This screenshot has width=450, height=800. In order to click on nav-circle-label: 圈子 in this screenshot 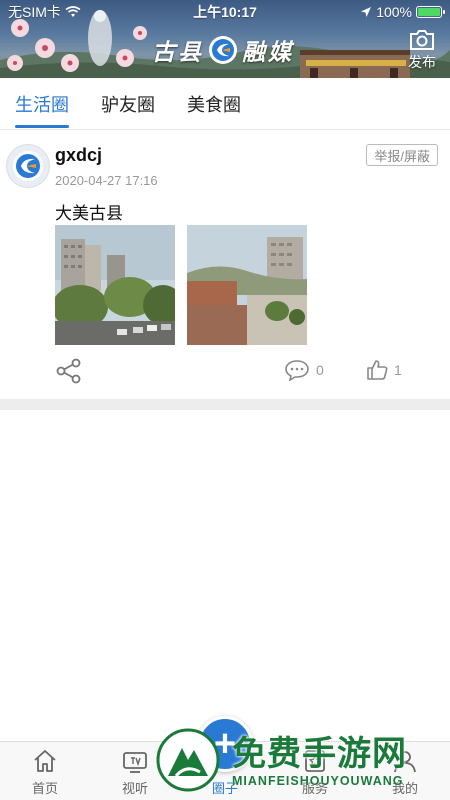, I will do `click(224, 788)`.